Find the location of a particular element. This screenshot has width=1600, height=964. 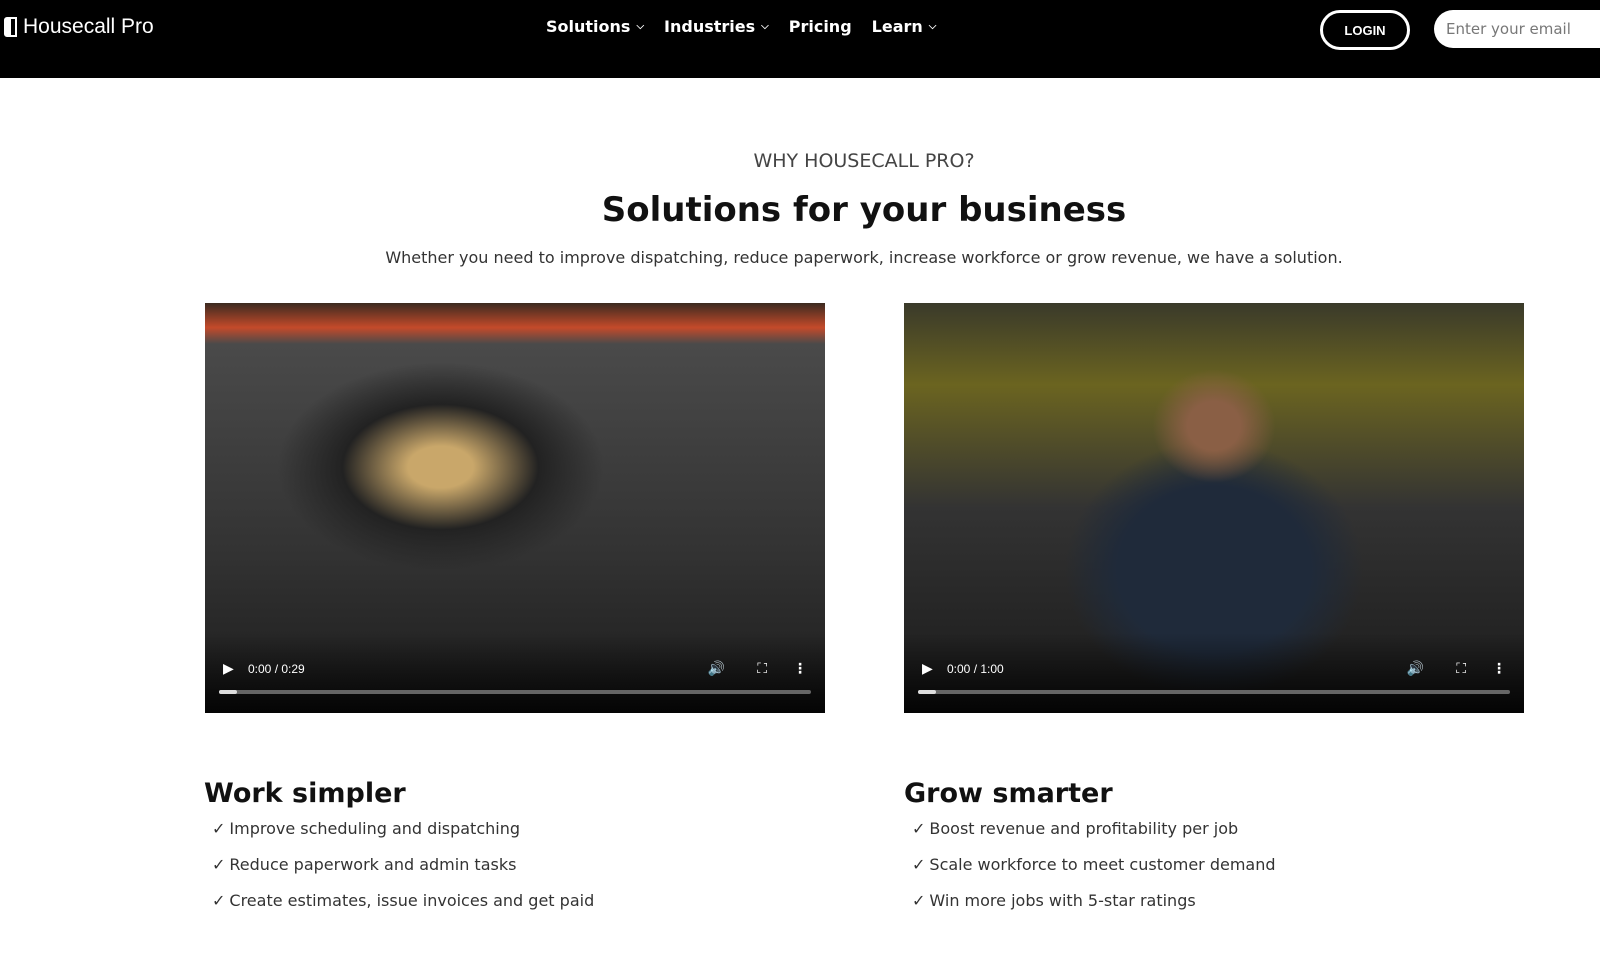

video-controls: ▶ 0:00 / 1:00 🔊 ⛶ ⋮ is located at coordinates (1214, 673).